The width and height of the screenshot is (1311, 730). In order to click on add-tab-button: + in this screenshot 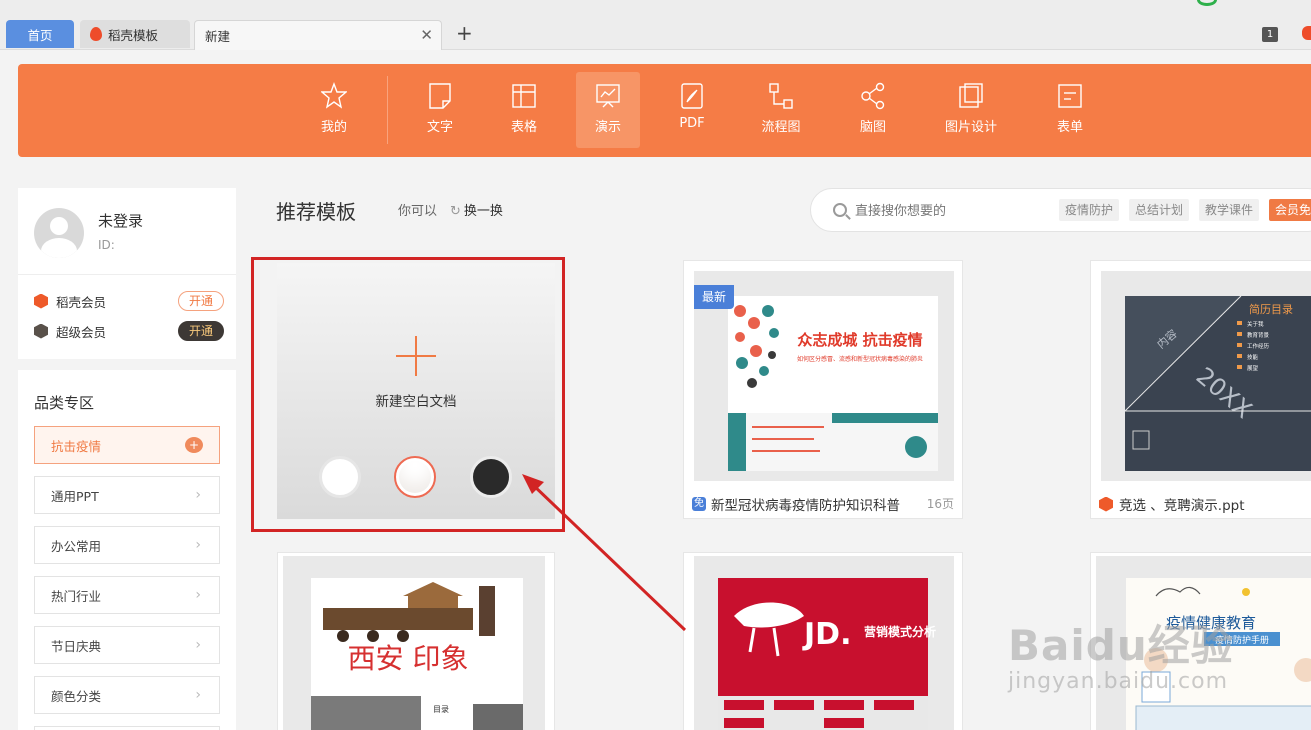, I will do `click(464, 33)`.